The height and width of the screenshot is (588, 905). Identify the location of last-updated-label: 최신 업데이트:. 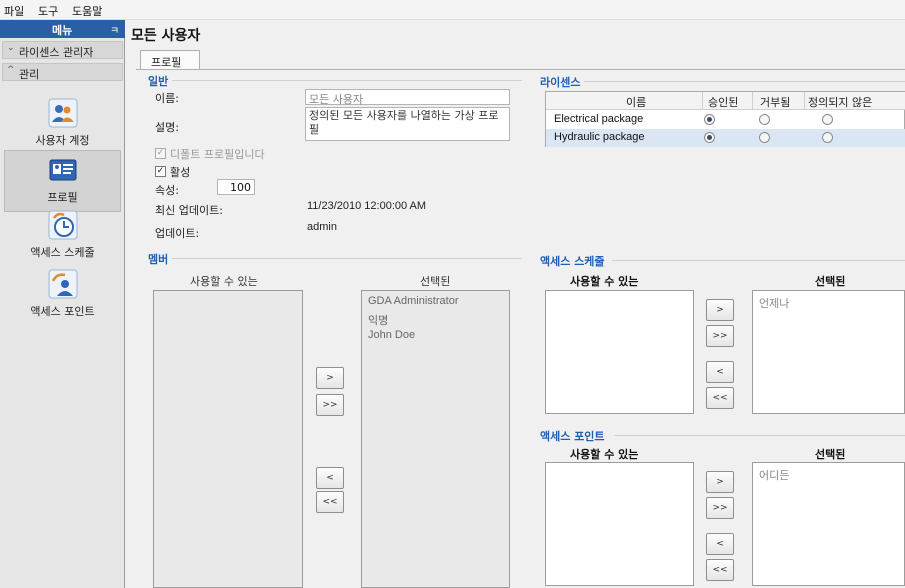
(189, 210).